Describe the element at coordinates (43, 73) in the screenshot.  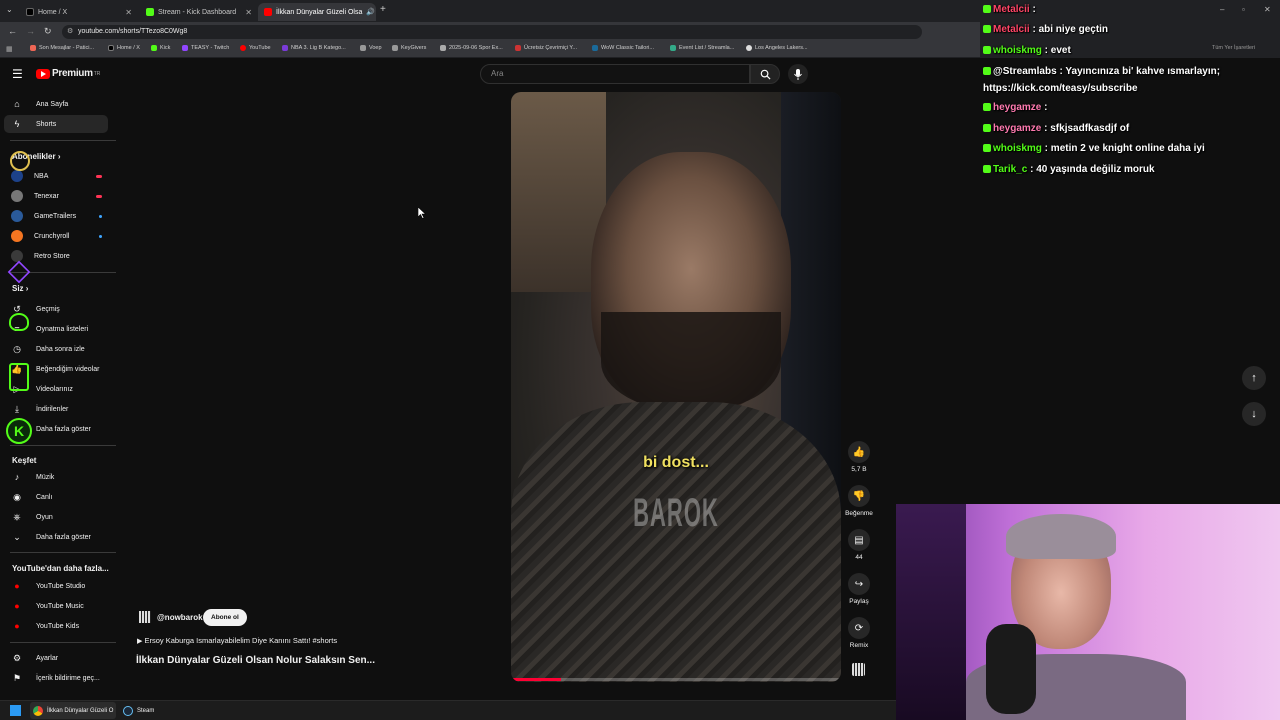
I see `youtube-play-logo-icon` at that location.